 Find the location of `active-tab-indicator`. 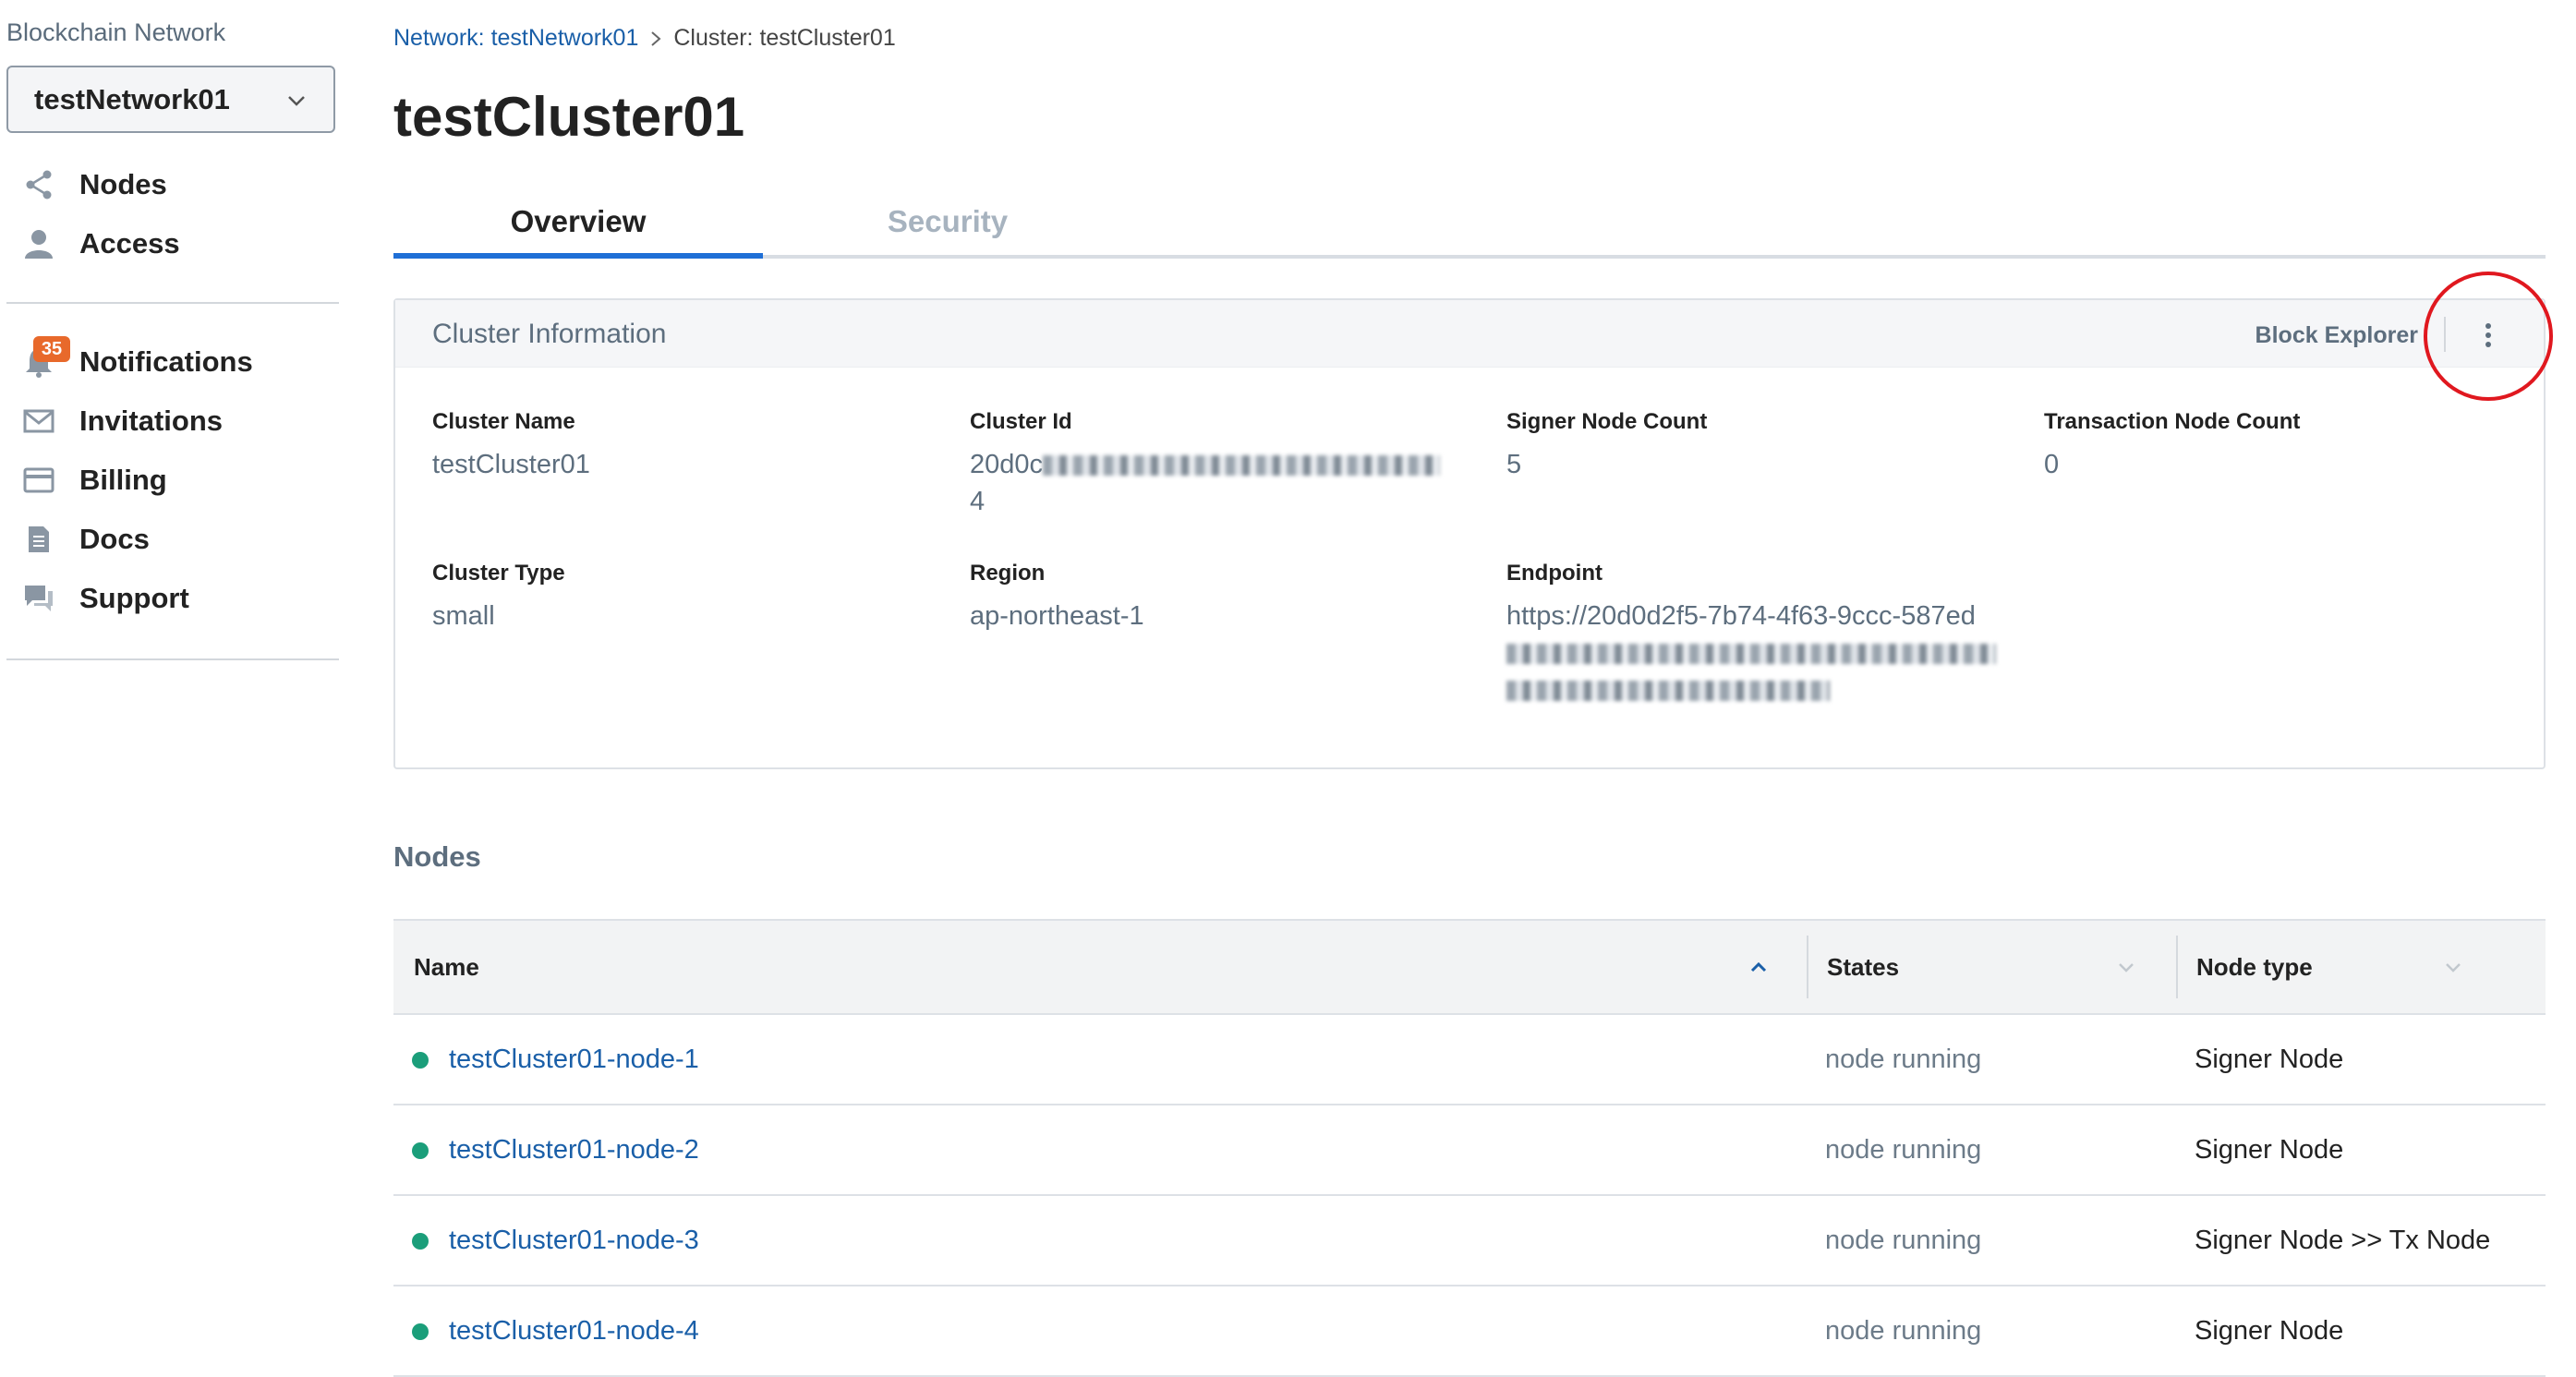

active-tab-indicator is located at coordinates (578, 256).